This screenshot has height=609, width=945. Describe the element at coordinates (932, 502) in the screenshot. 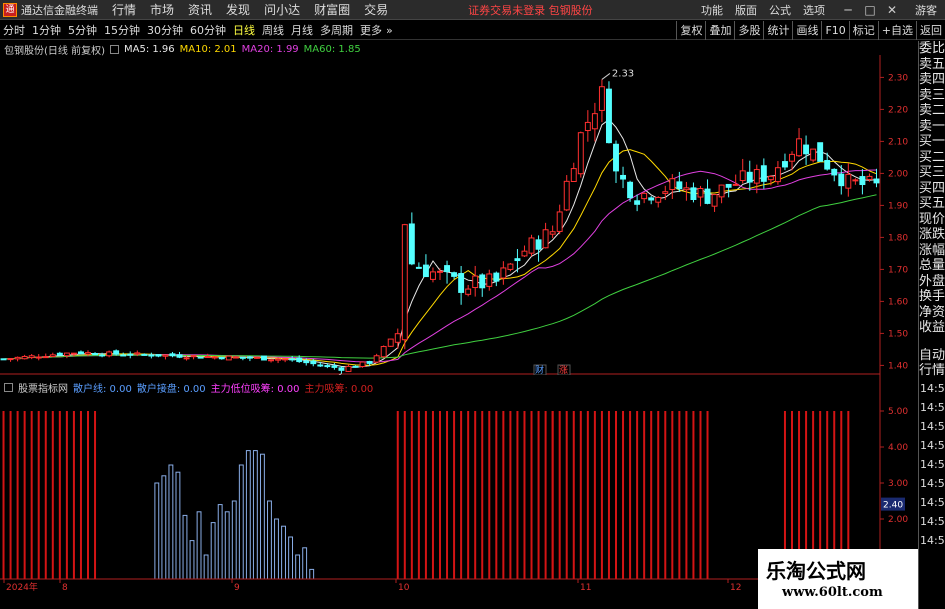

I see `side-time-6: 14:50` at that location.